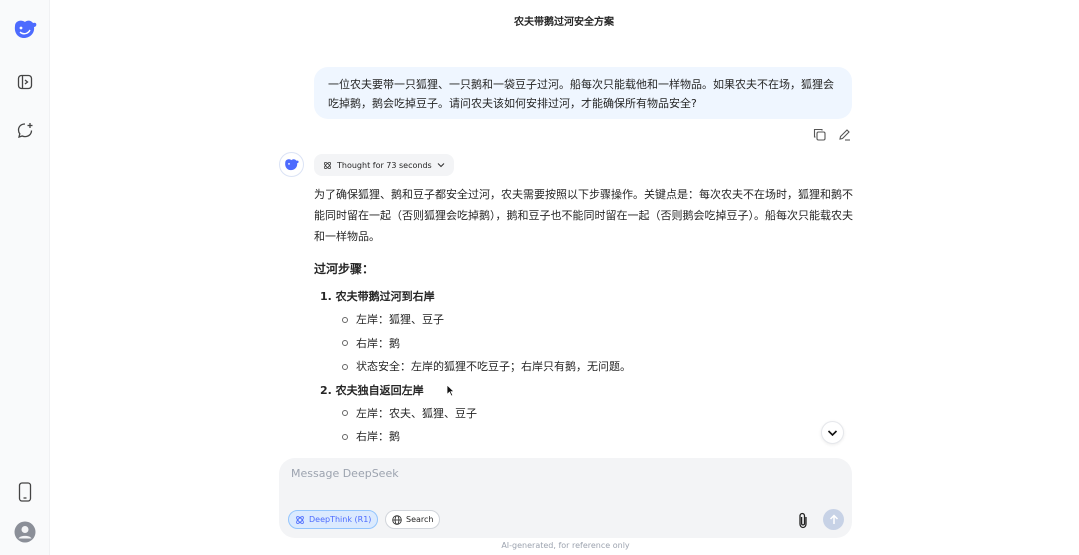 The width and height of the screenshot is (1079, 555). I want to click on message-actions, so click(832, 134).